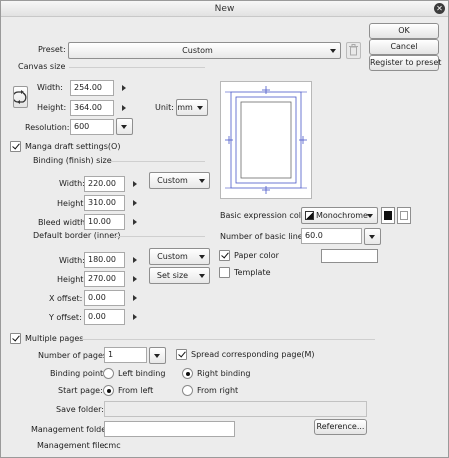 The image size is (449, 458). What do you see at coordinates (92, 108) in the screenshot?
I see `canvas-height-field: 364.00` at bounding box center [92, 108].